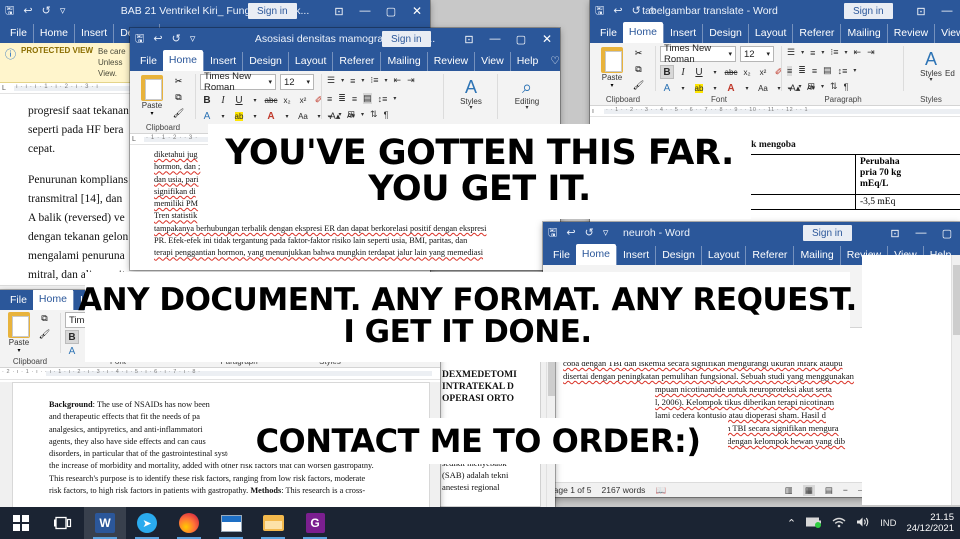 This screenshot has width=960, height=539. What do you see at coordinates (342, 98) in the screenshot?
I see `align-center-icon: ≣` at bounding box center [342, 98].